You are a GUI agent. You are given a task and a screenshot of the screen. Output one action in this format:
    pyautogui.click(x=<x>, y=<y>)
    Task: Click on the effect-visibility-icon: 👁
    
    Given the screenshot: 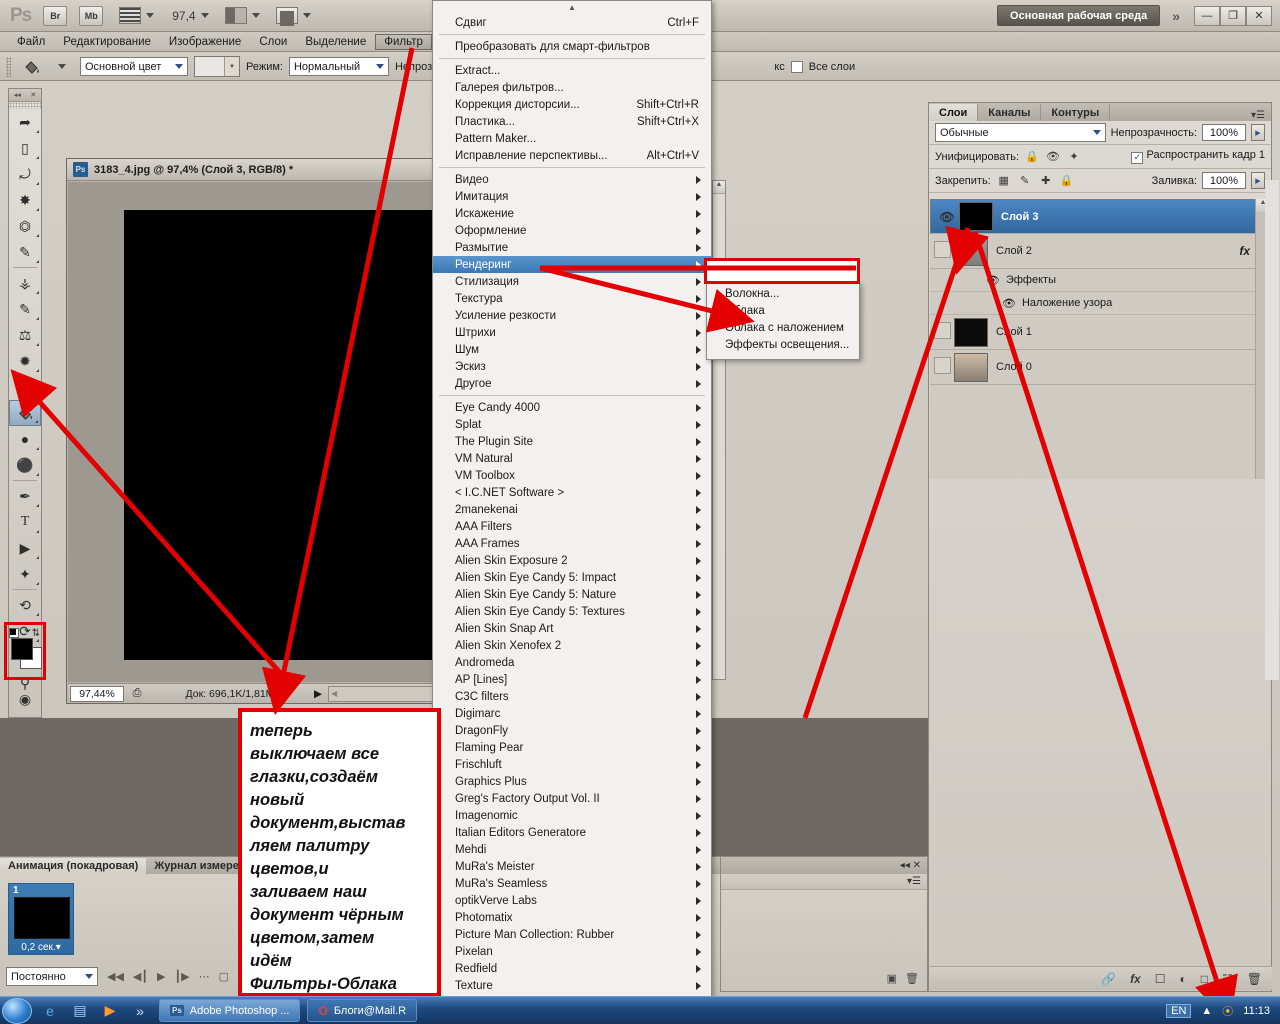 What is the action you would take?
    pyautogui.click(x=1009, y=303)
    